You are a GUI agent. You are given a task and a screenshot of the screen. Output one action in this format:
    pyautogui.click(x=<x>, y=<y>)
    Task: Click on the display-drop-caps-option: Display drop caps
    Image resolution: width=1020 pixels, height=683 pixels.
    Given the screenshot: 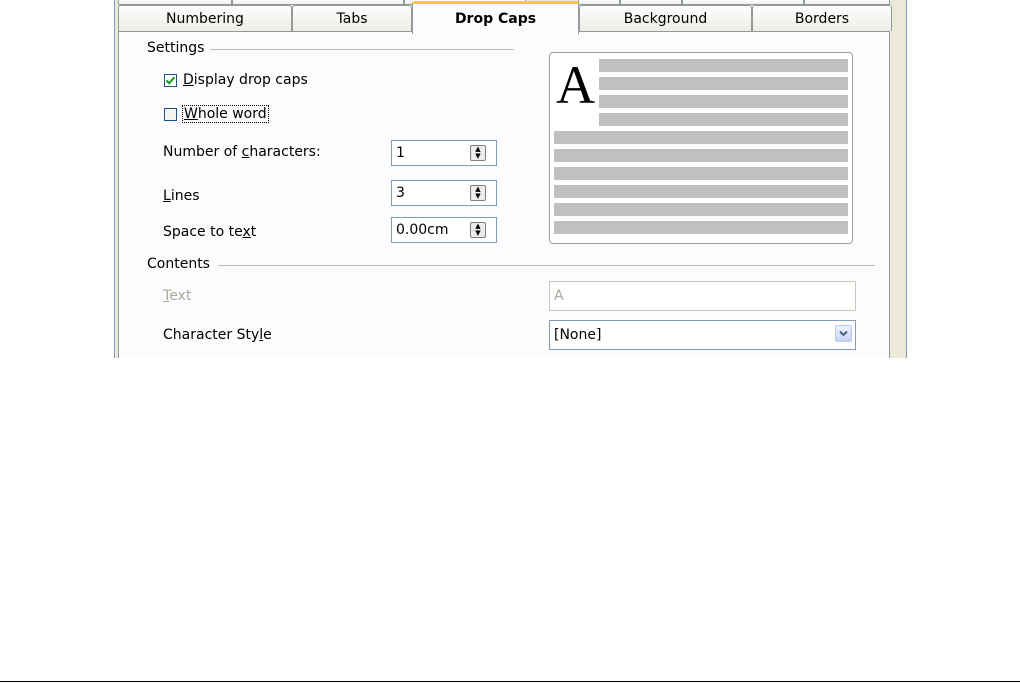 What is the action you would take?
    pyautogui.click(x=236, y=80)
    